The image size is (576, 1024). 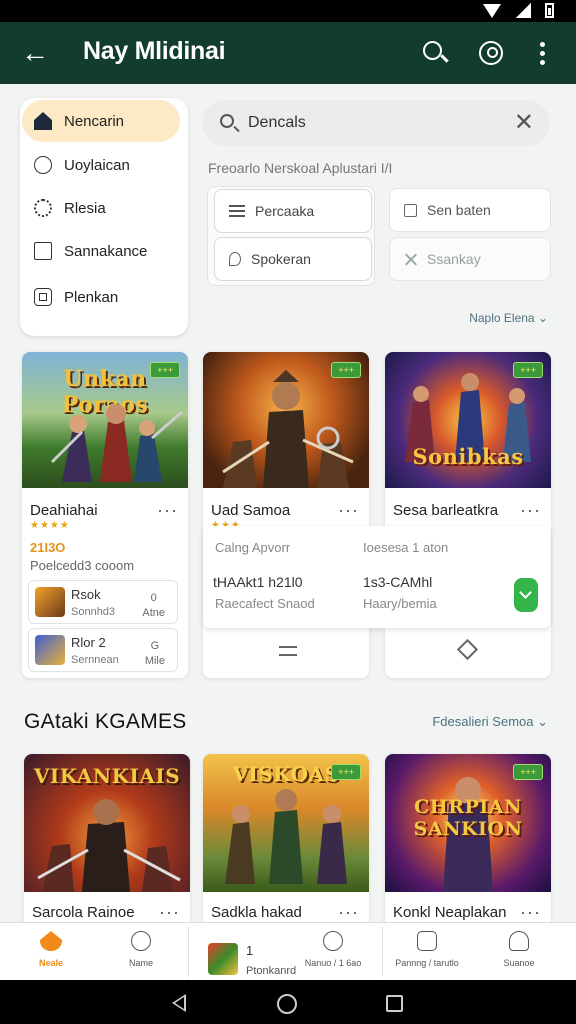 I want to click on list-item: Rsok Sonnhd3 0 Atne, so click(x=103, y=602).